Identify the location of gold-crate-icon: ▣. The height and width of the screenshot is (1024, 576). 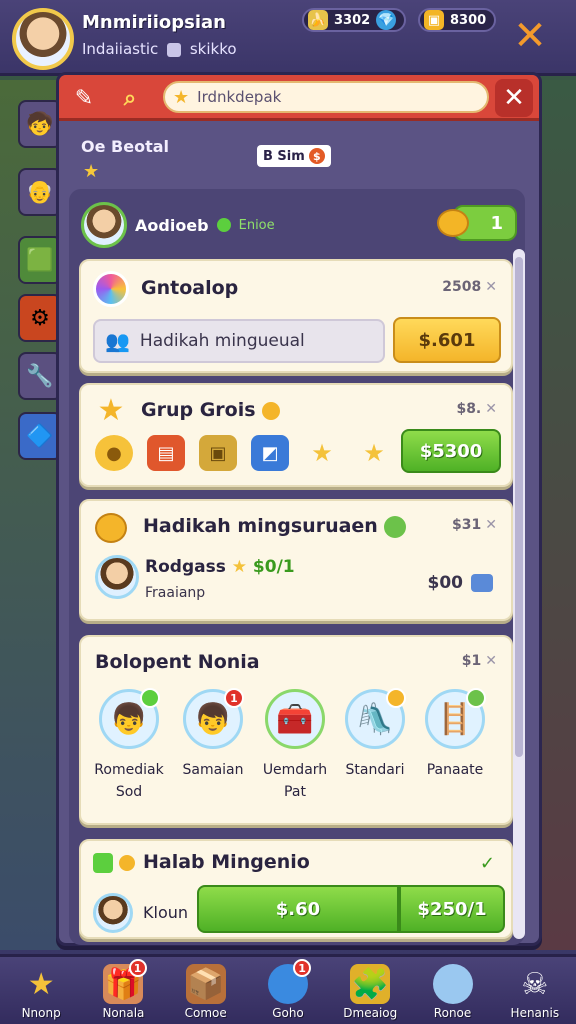
(218, 453).